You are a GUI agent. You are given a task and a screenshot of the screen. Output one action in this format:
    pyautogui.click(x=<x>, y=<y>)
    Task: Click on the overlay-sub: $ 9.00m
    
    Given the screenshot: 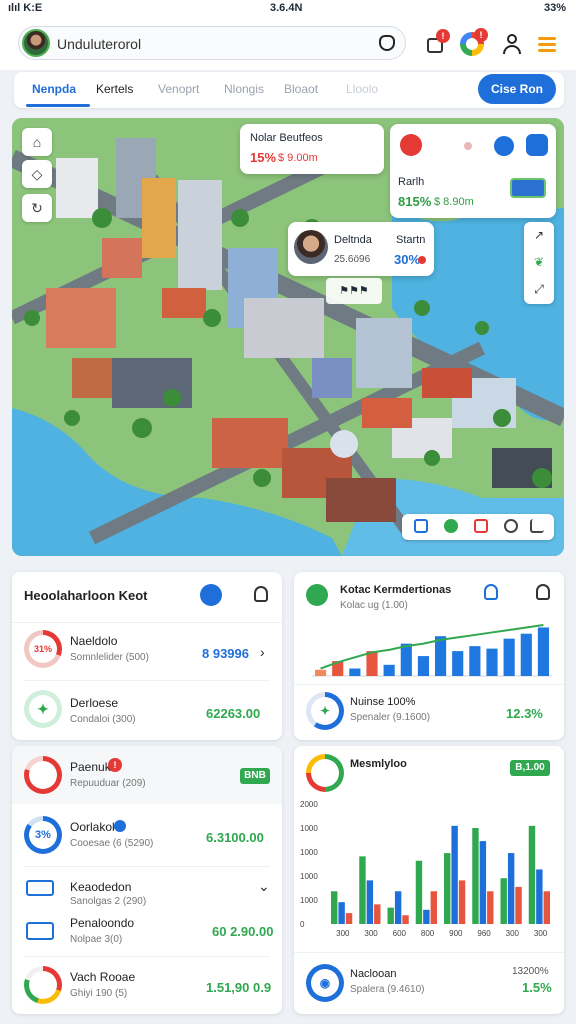 What is the action you would take?
    pyautogui.click(x=298, y=158)
    